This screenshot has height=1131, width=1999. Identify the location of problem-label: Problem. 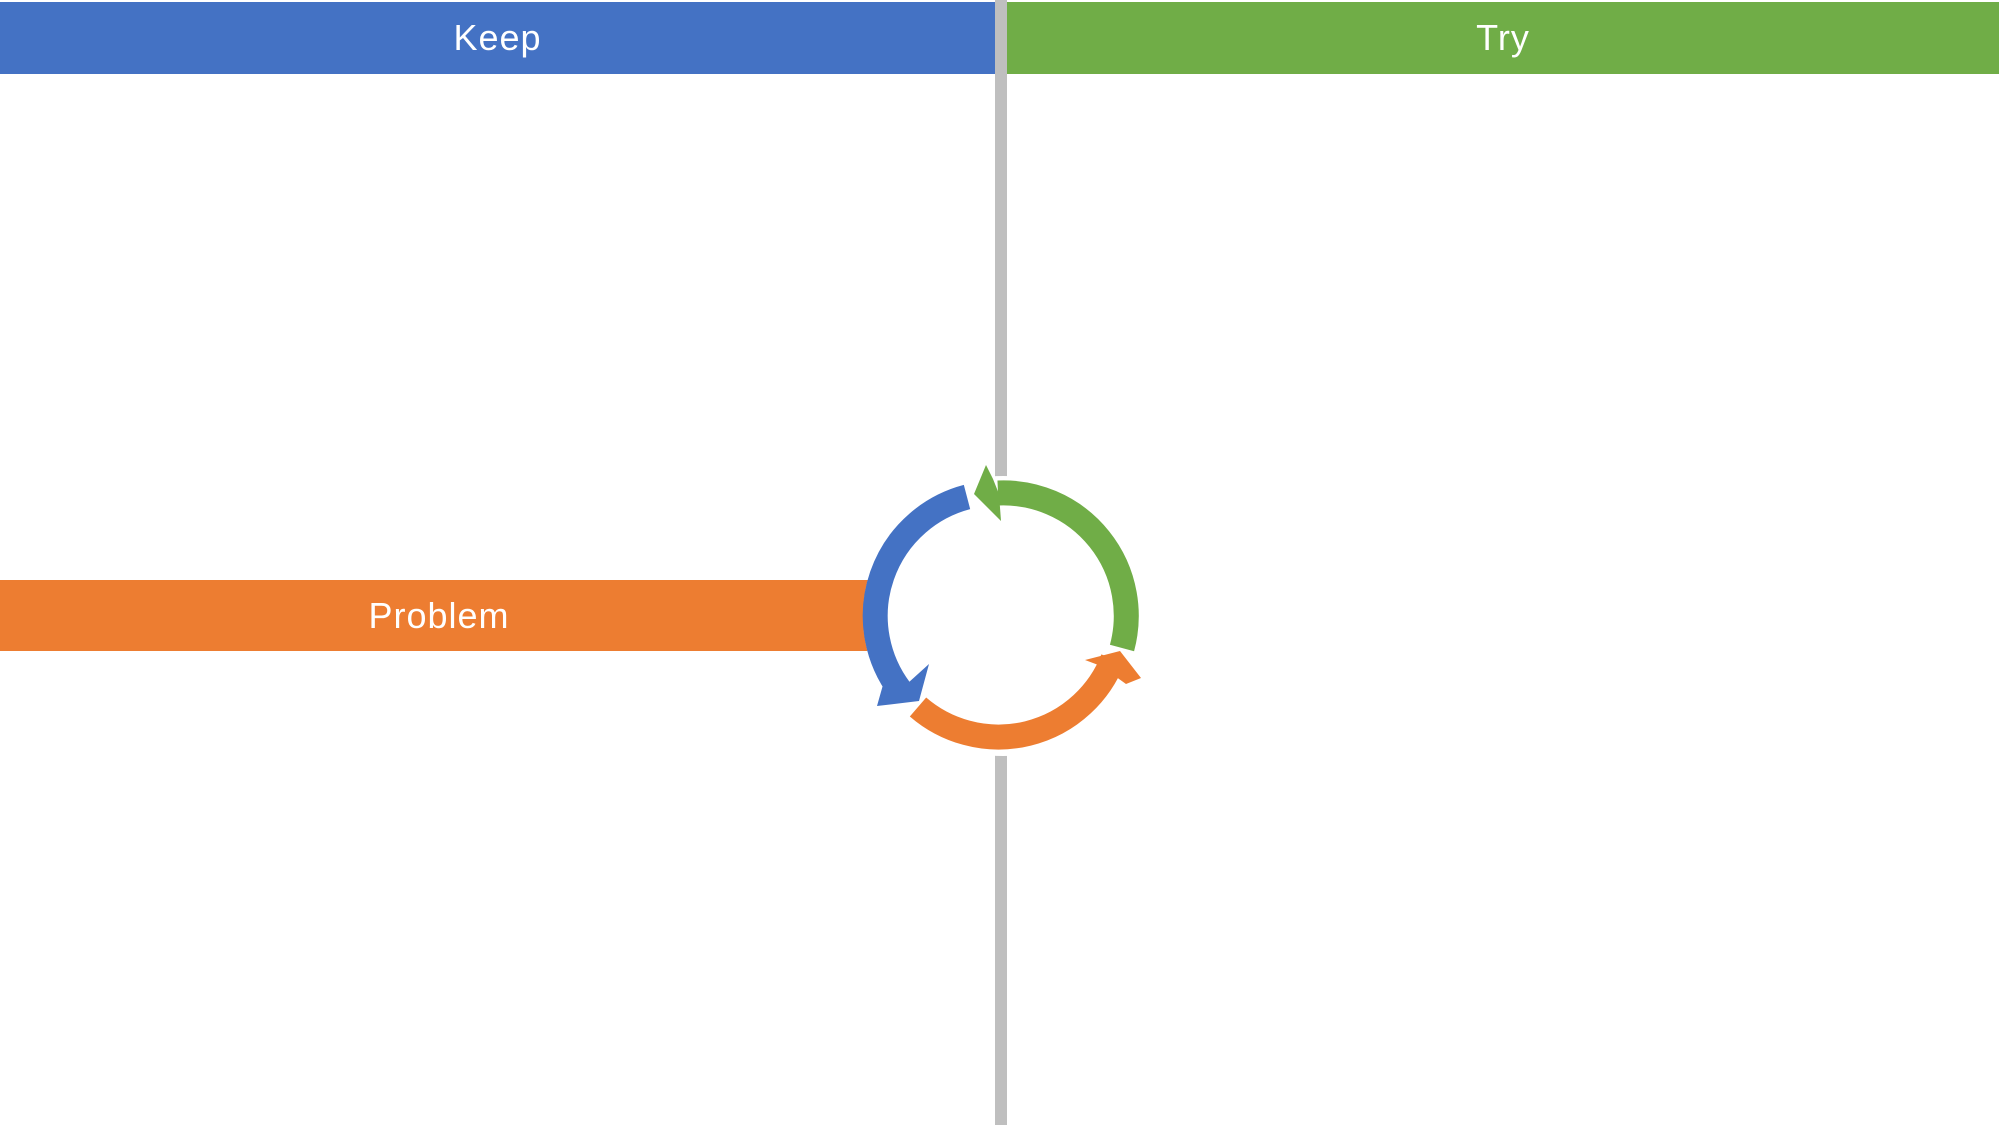
(439, 615).